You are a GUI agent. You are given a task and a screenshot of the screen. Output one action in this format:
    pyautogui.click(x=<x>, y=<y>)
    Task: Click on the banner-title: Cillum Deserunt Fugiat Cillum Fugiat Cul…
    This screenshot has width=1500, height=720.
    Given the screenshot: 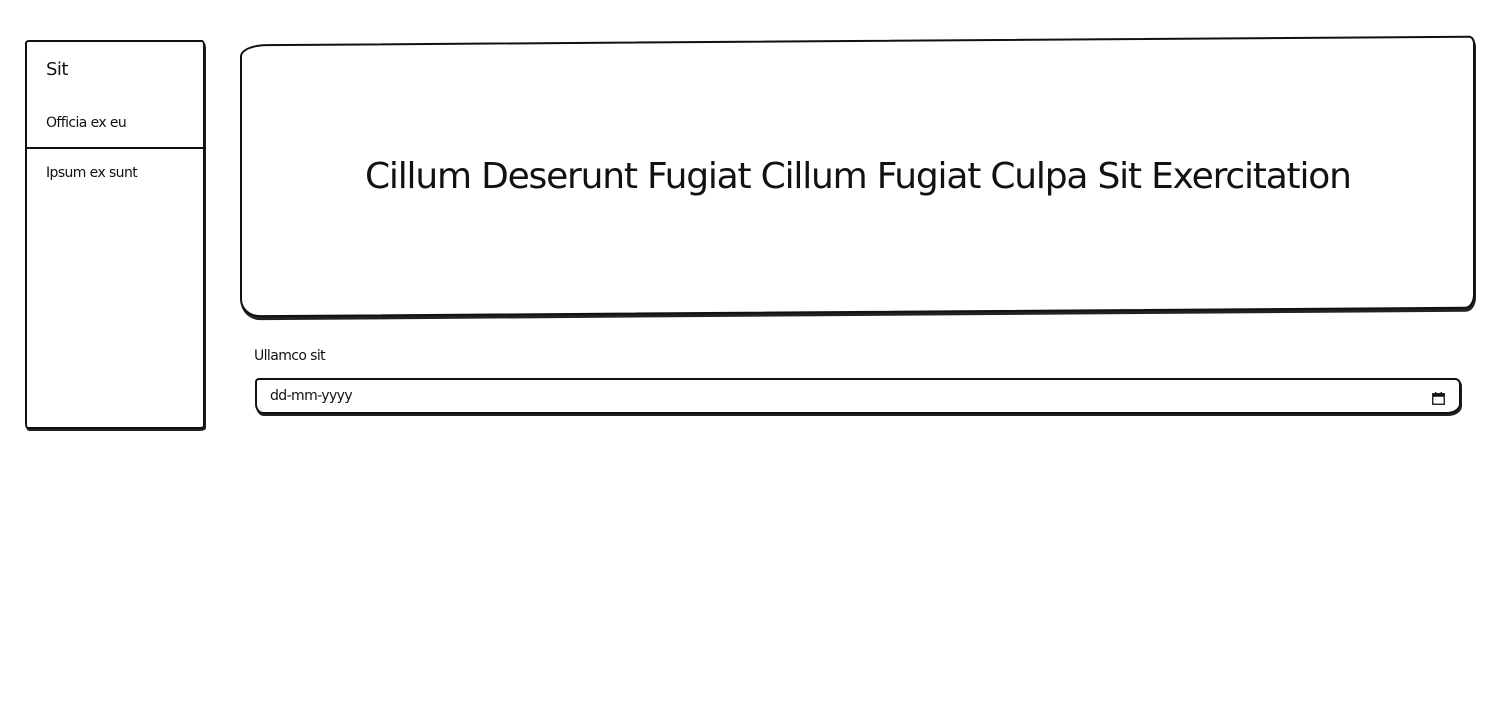 What is the action you would take?
    pyautogui.click(x=857, y=176)
    